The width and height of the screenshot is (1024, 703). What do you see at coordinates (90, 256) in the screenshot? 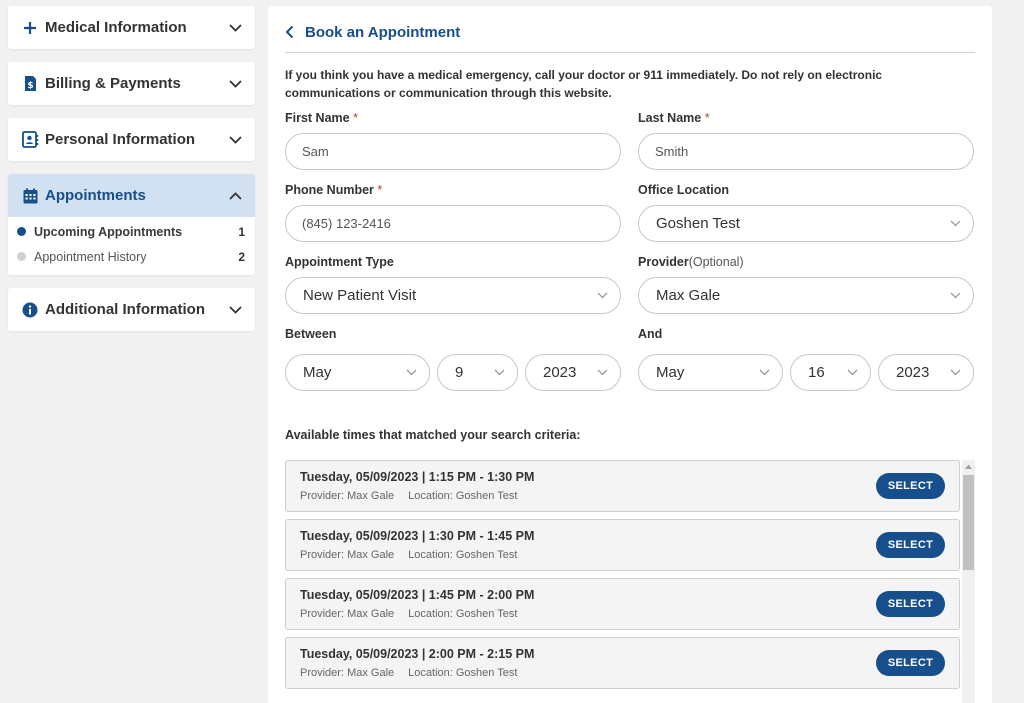
I see `sidebar-item-label: Appointment History` at bounding box center [90, 256].